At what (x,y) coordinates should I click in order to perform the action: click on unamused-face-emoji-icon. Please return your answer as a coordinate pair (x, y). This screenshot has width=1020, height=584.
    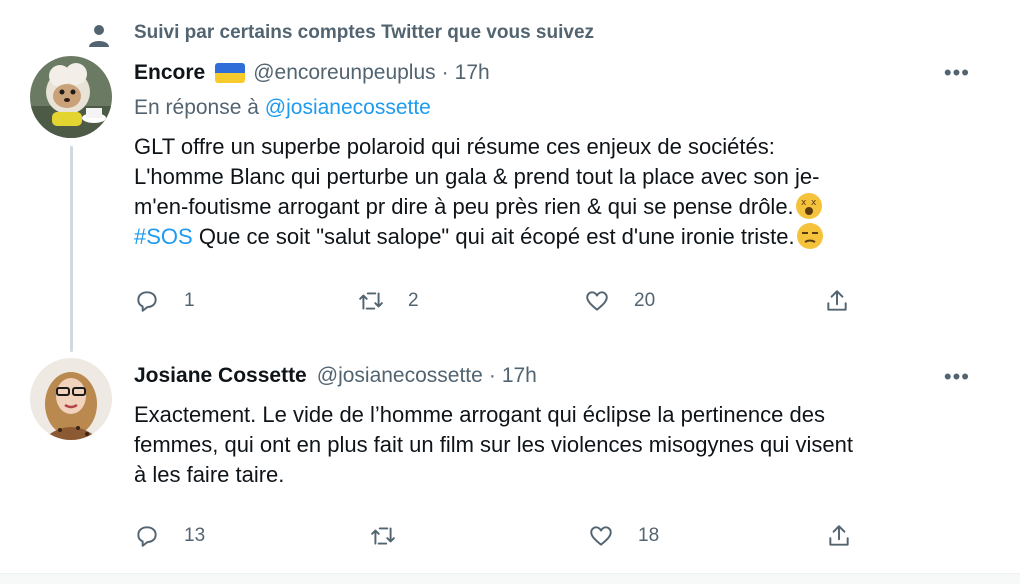
    Looking at the image, I should click on (809, 236).